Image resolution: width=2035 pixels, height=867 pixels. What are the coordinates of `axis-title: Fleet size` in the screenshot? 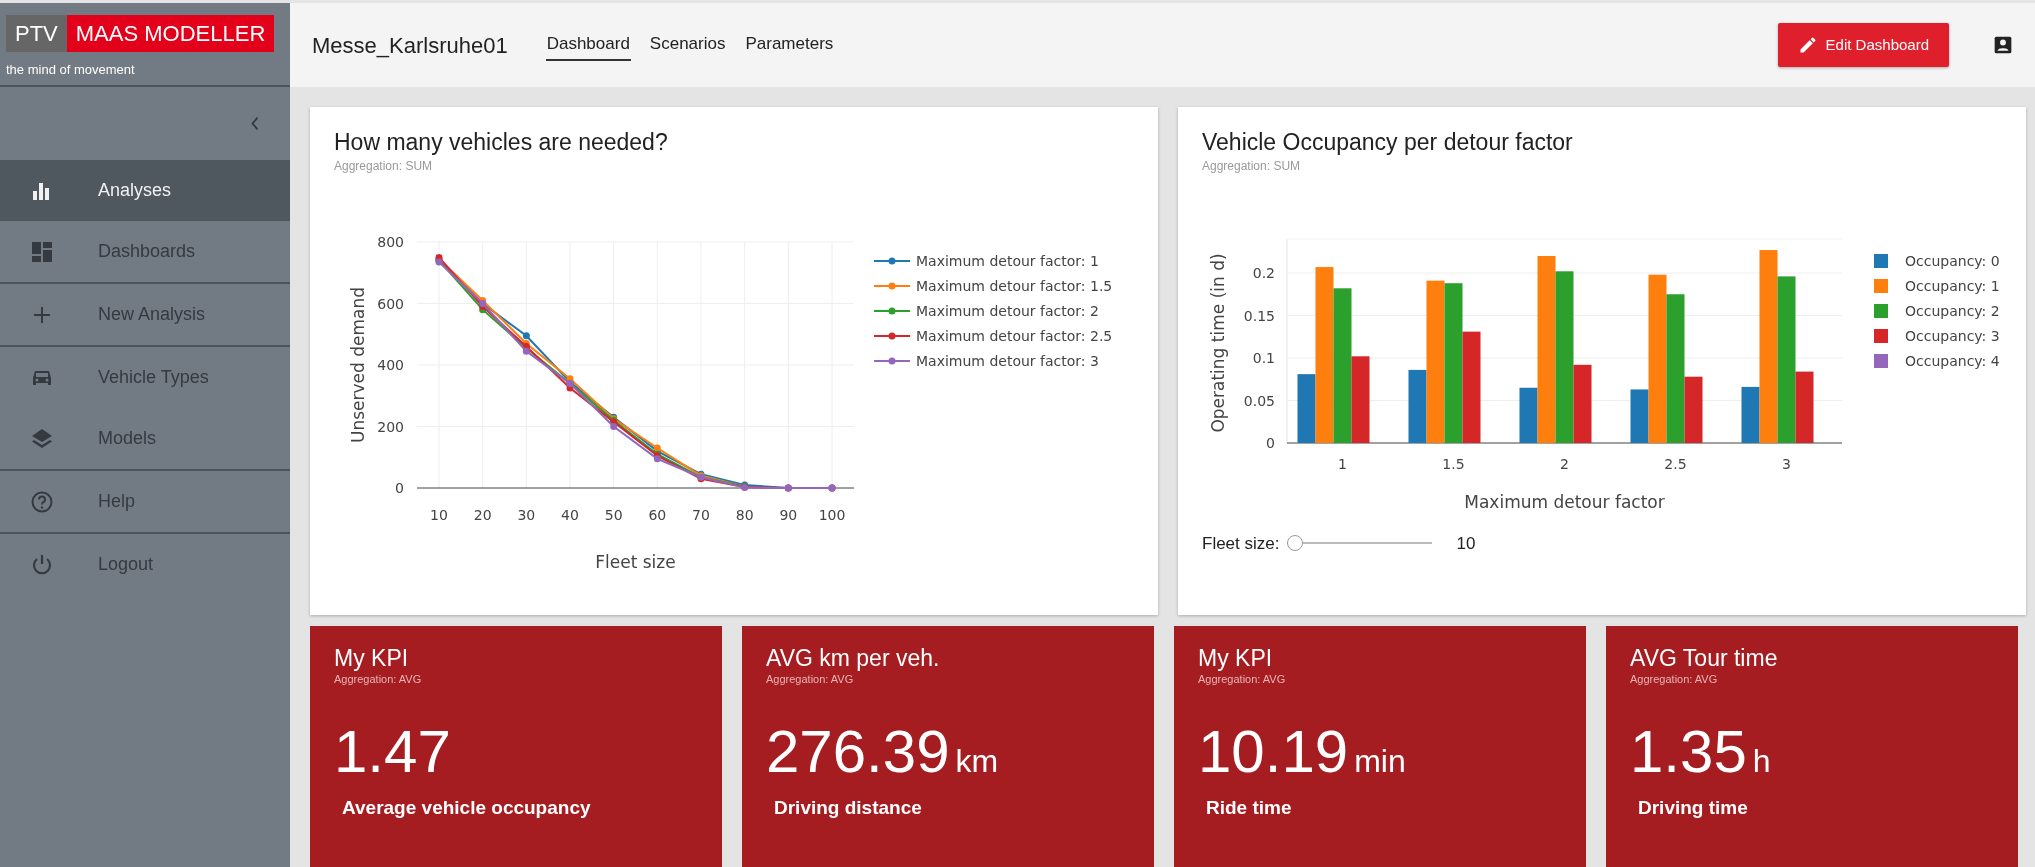 It's located at (635, 561).